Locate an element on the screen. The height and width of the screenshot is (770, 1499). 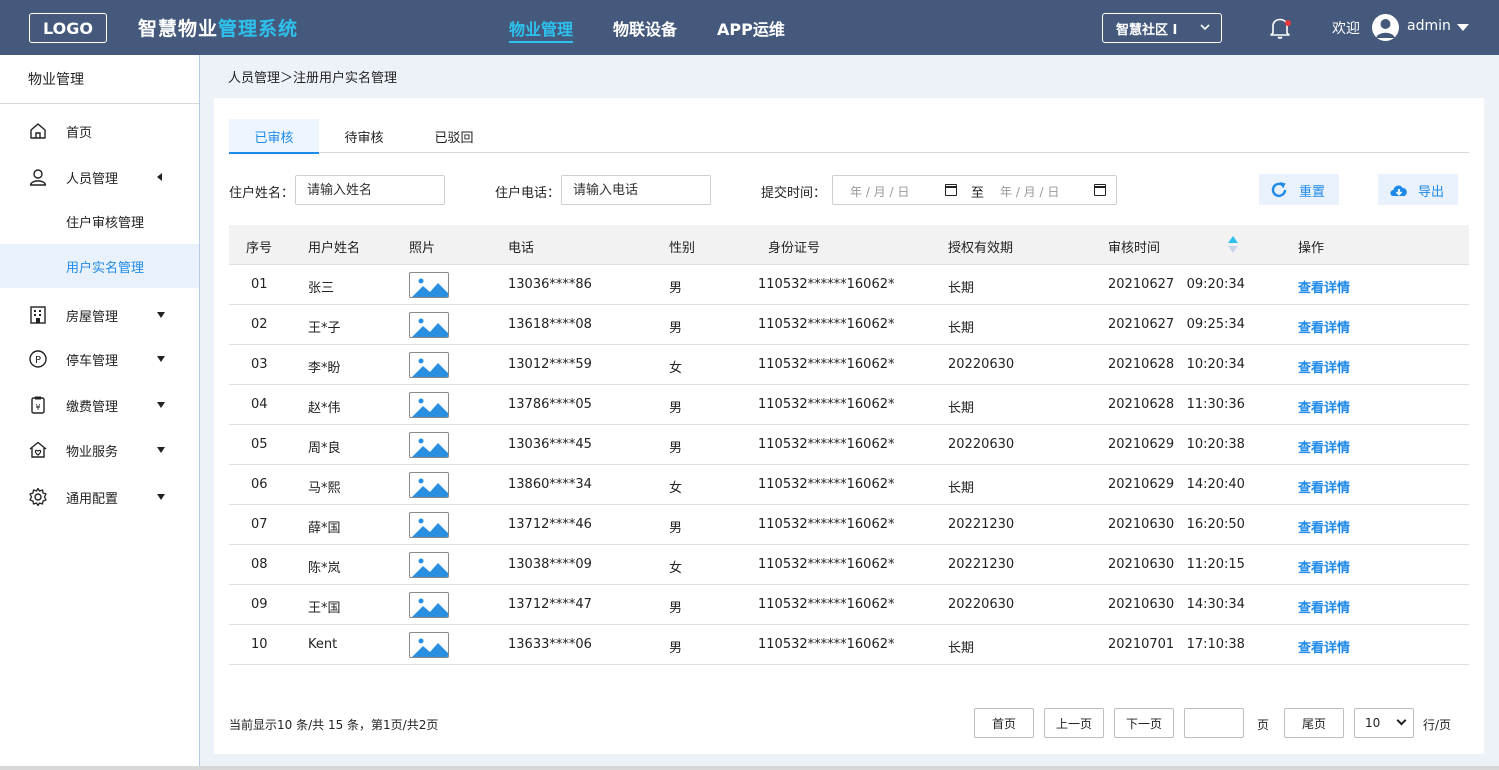
cell-no: 03 is located at coordinates (259, 364).